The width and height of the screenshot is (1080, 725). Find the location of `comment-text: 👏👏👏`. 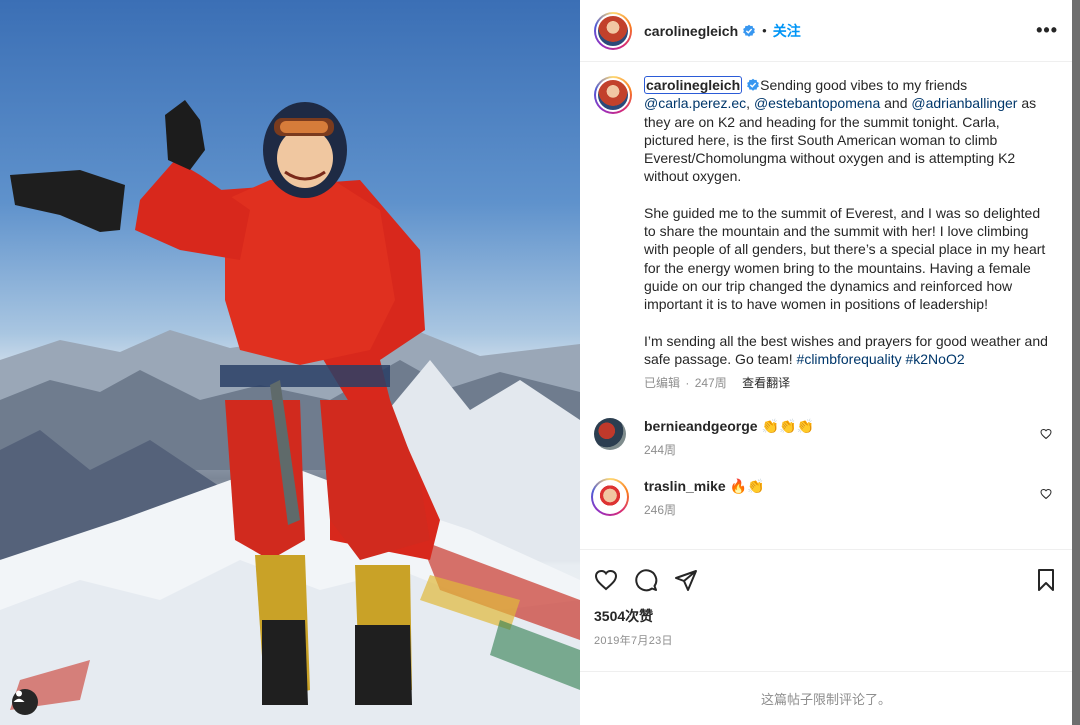

comment-text: 👏👏👏 is located at coordinates (787, 426).